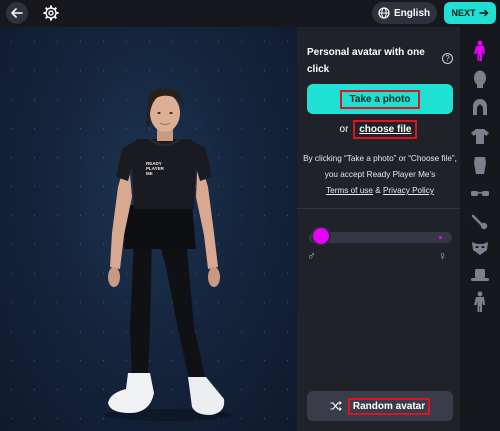  I want to click on mask-icon, so click(480, 248).